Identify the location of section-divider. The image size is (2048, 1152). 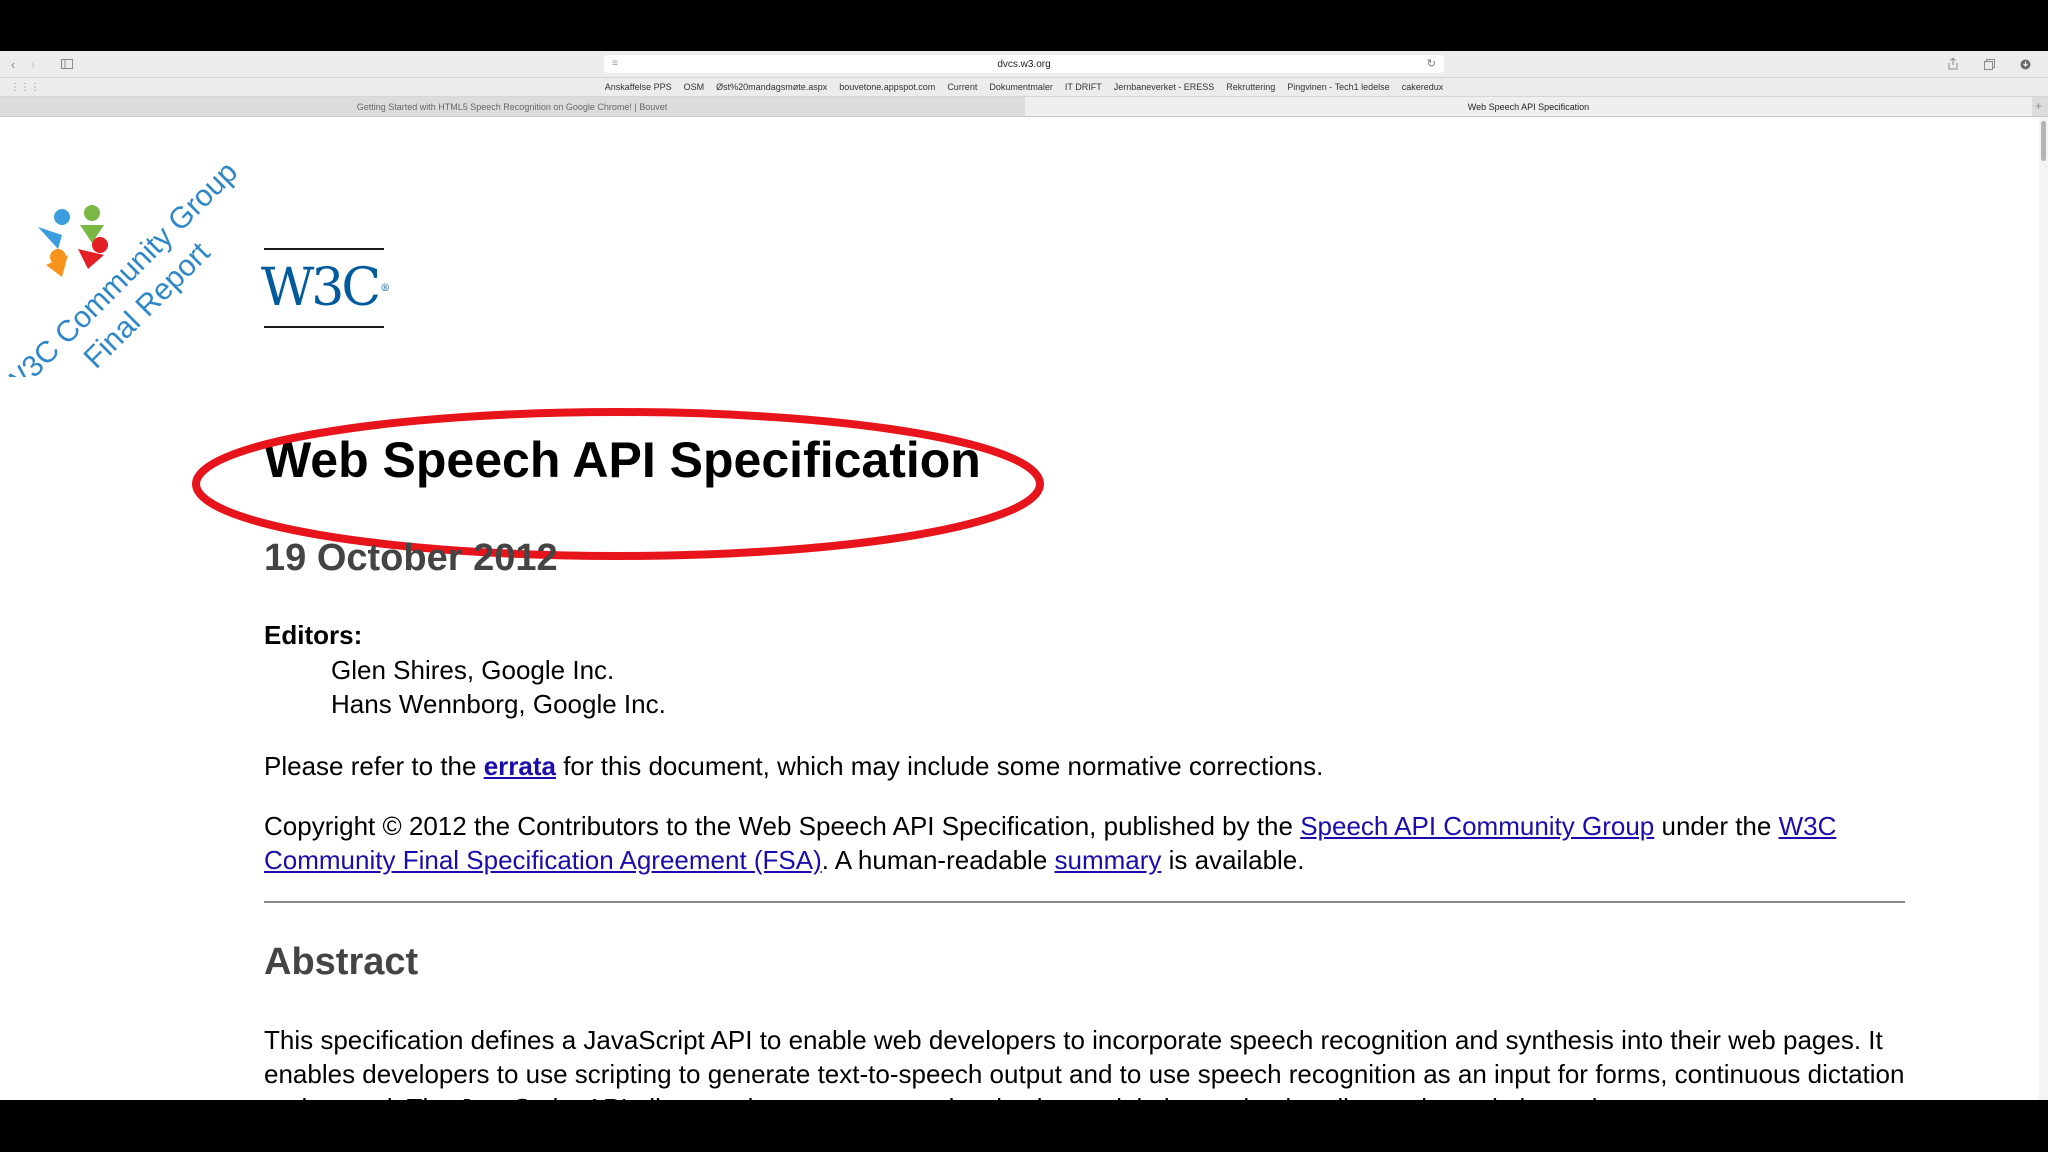
(1084, 902).